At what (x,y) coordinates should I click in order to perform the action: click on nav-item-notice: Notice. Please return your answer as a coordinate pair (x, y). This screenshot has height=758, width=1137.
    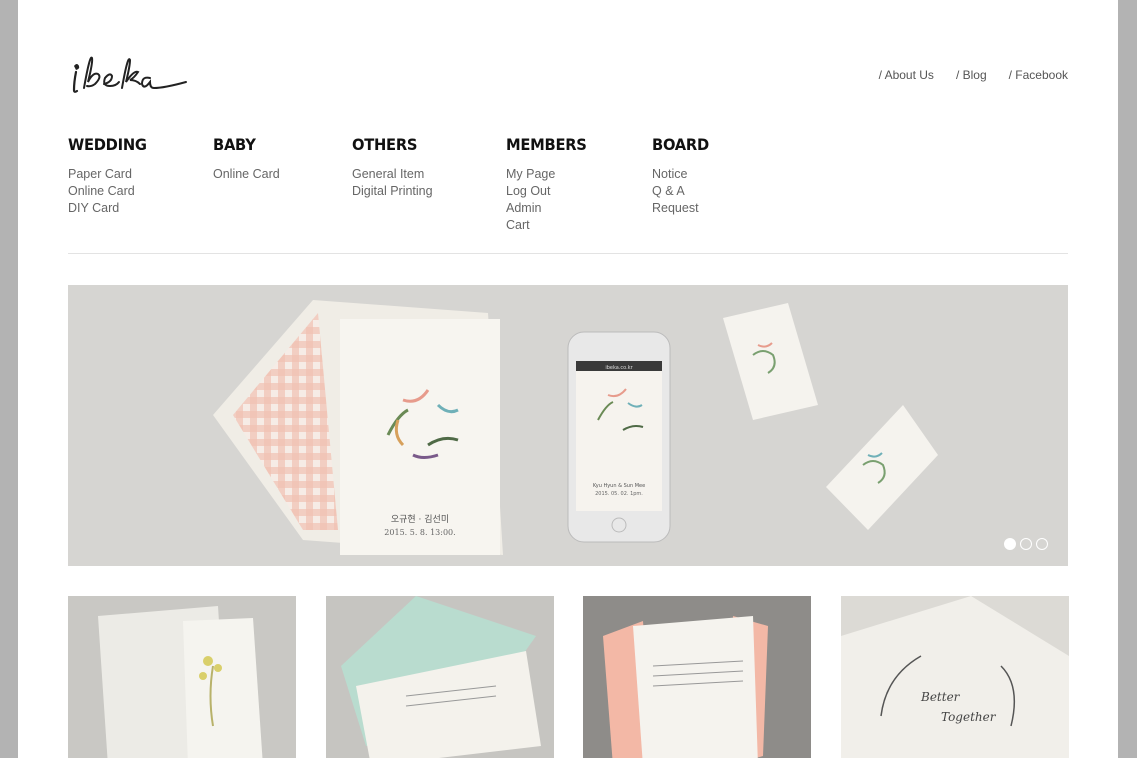
    Looking at the image, I should click on (683, 174).